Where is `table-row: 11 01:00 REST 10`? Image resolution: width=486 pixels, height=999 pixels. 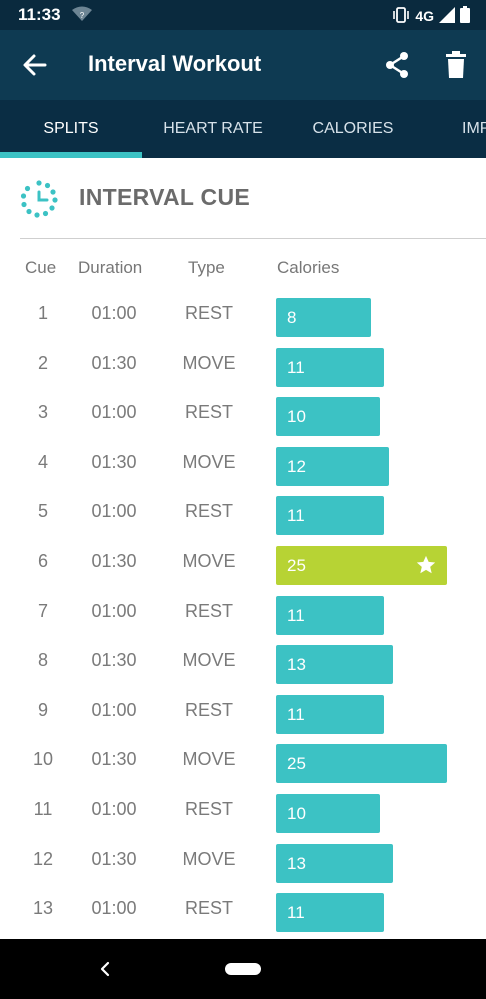 table-row: 11 01:00 REST 10 is located at coordinates (243, 814).